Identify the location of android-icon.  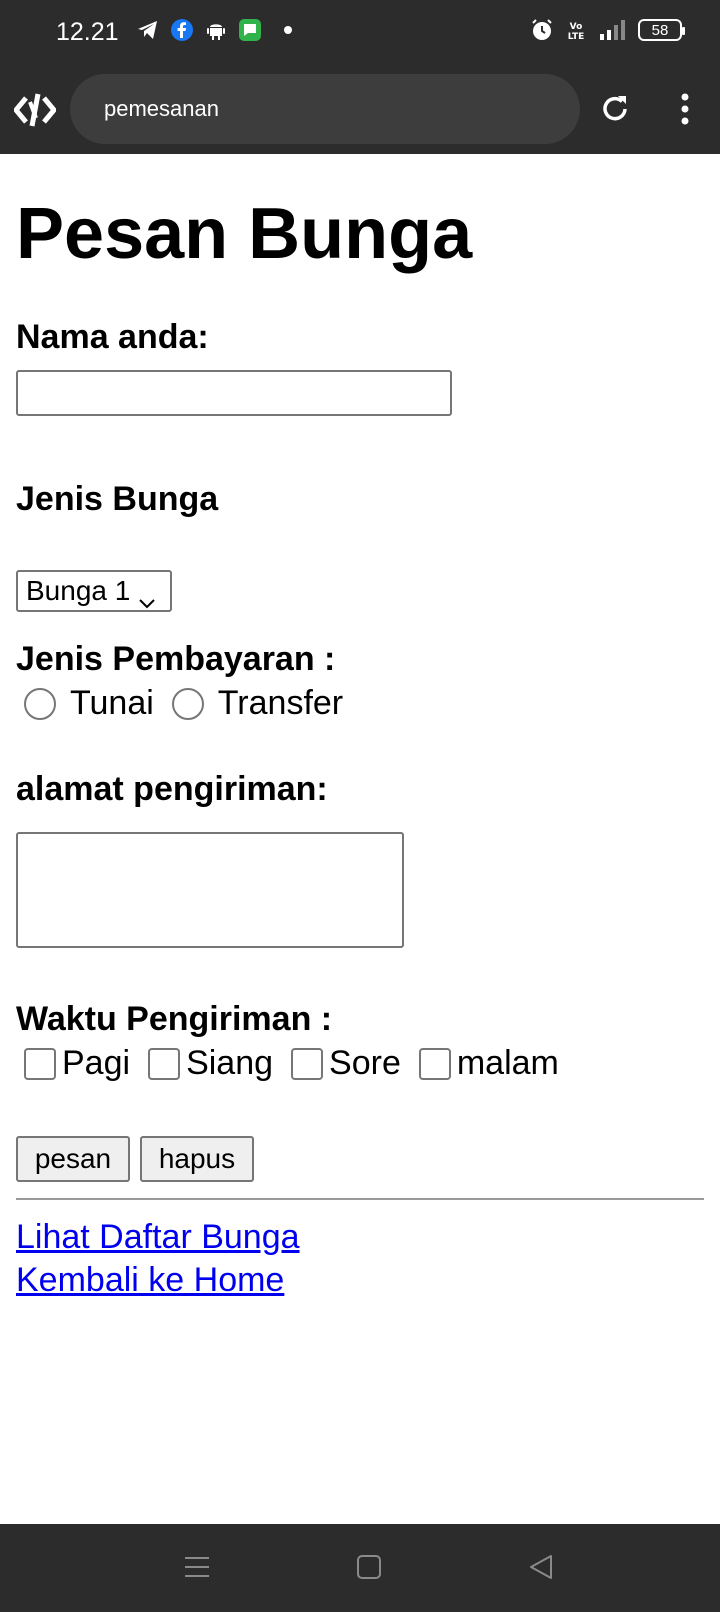
(216, 30).